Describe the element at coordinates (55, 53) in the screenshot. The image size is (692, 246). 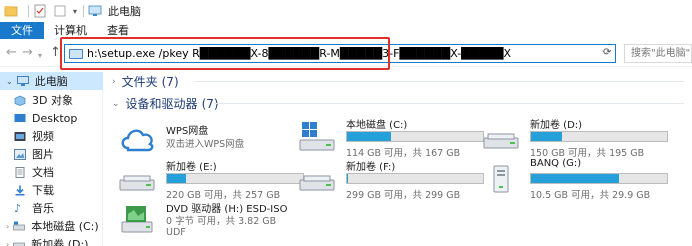
I see `up-arrow-icon: ↑` at that location.